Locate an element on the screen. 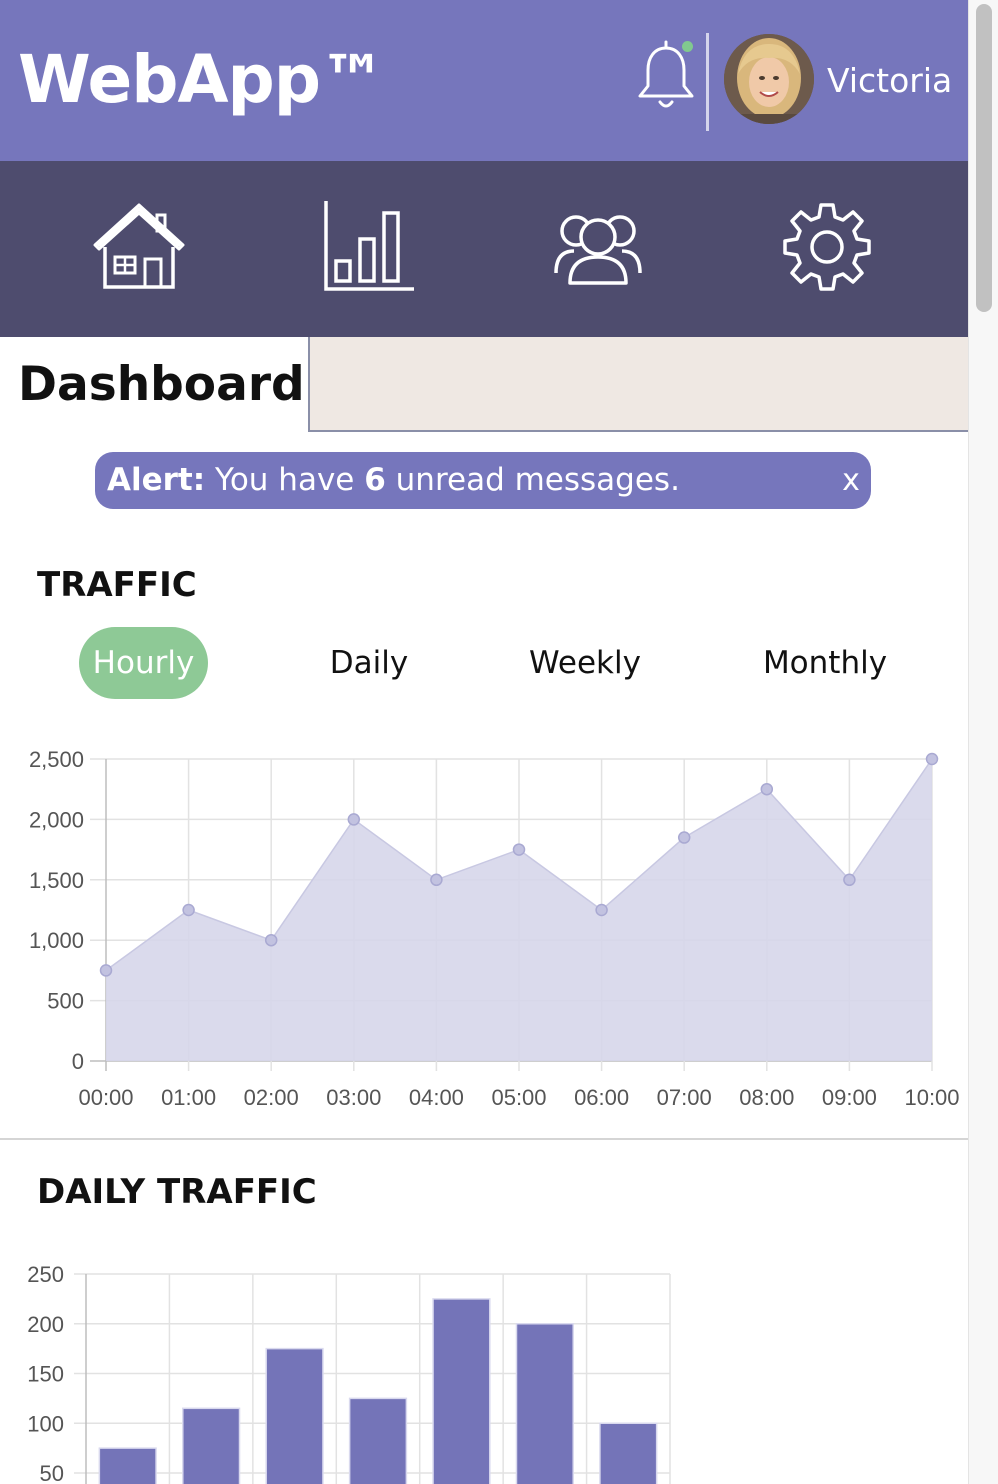 This screenshot has width=998, height=1484. x-tick-label: 05:00 is located at coordinates (518, 1097).